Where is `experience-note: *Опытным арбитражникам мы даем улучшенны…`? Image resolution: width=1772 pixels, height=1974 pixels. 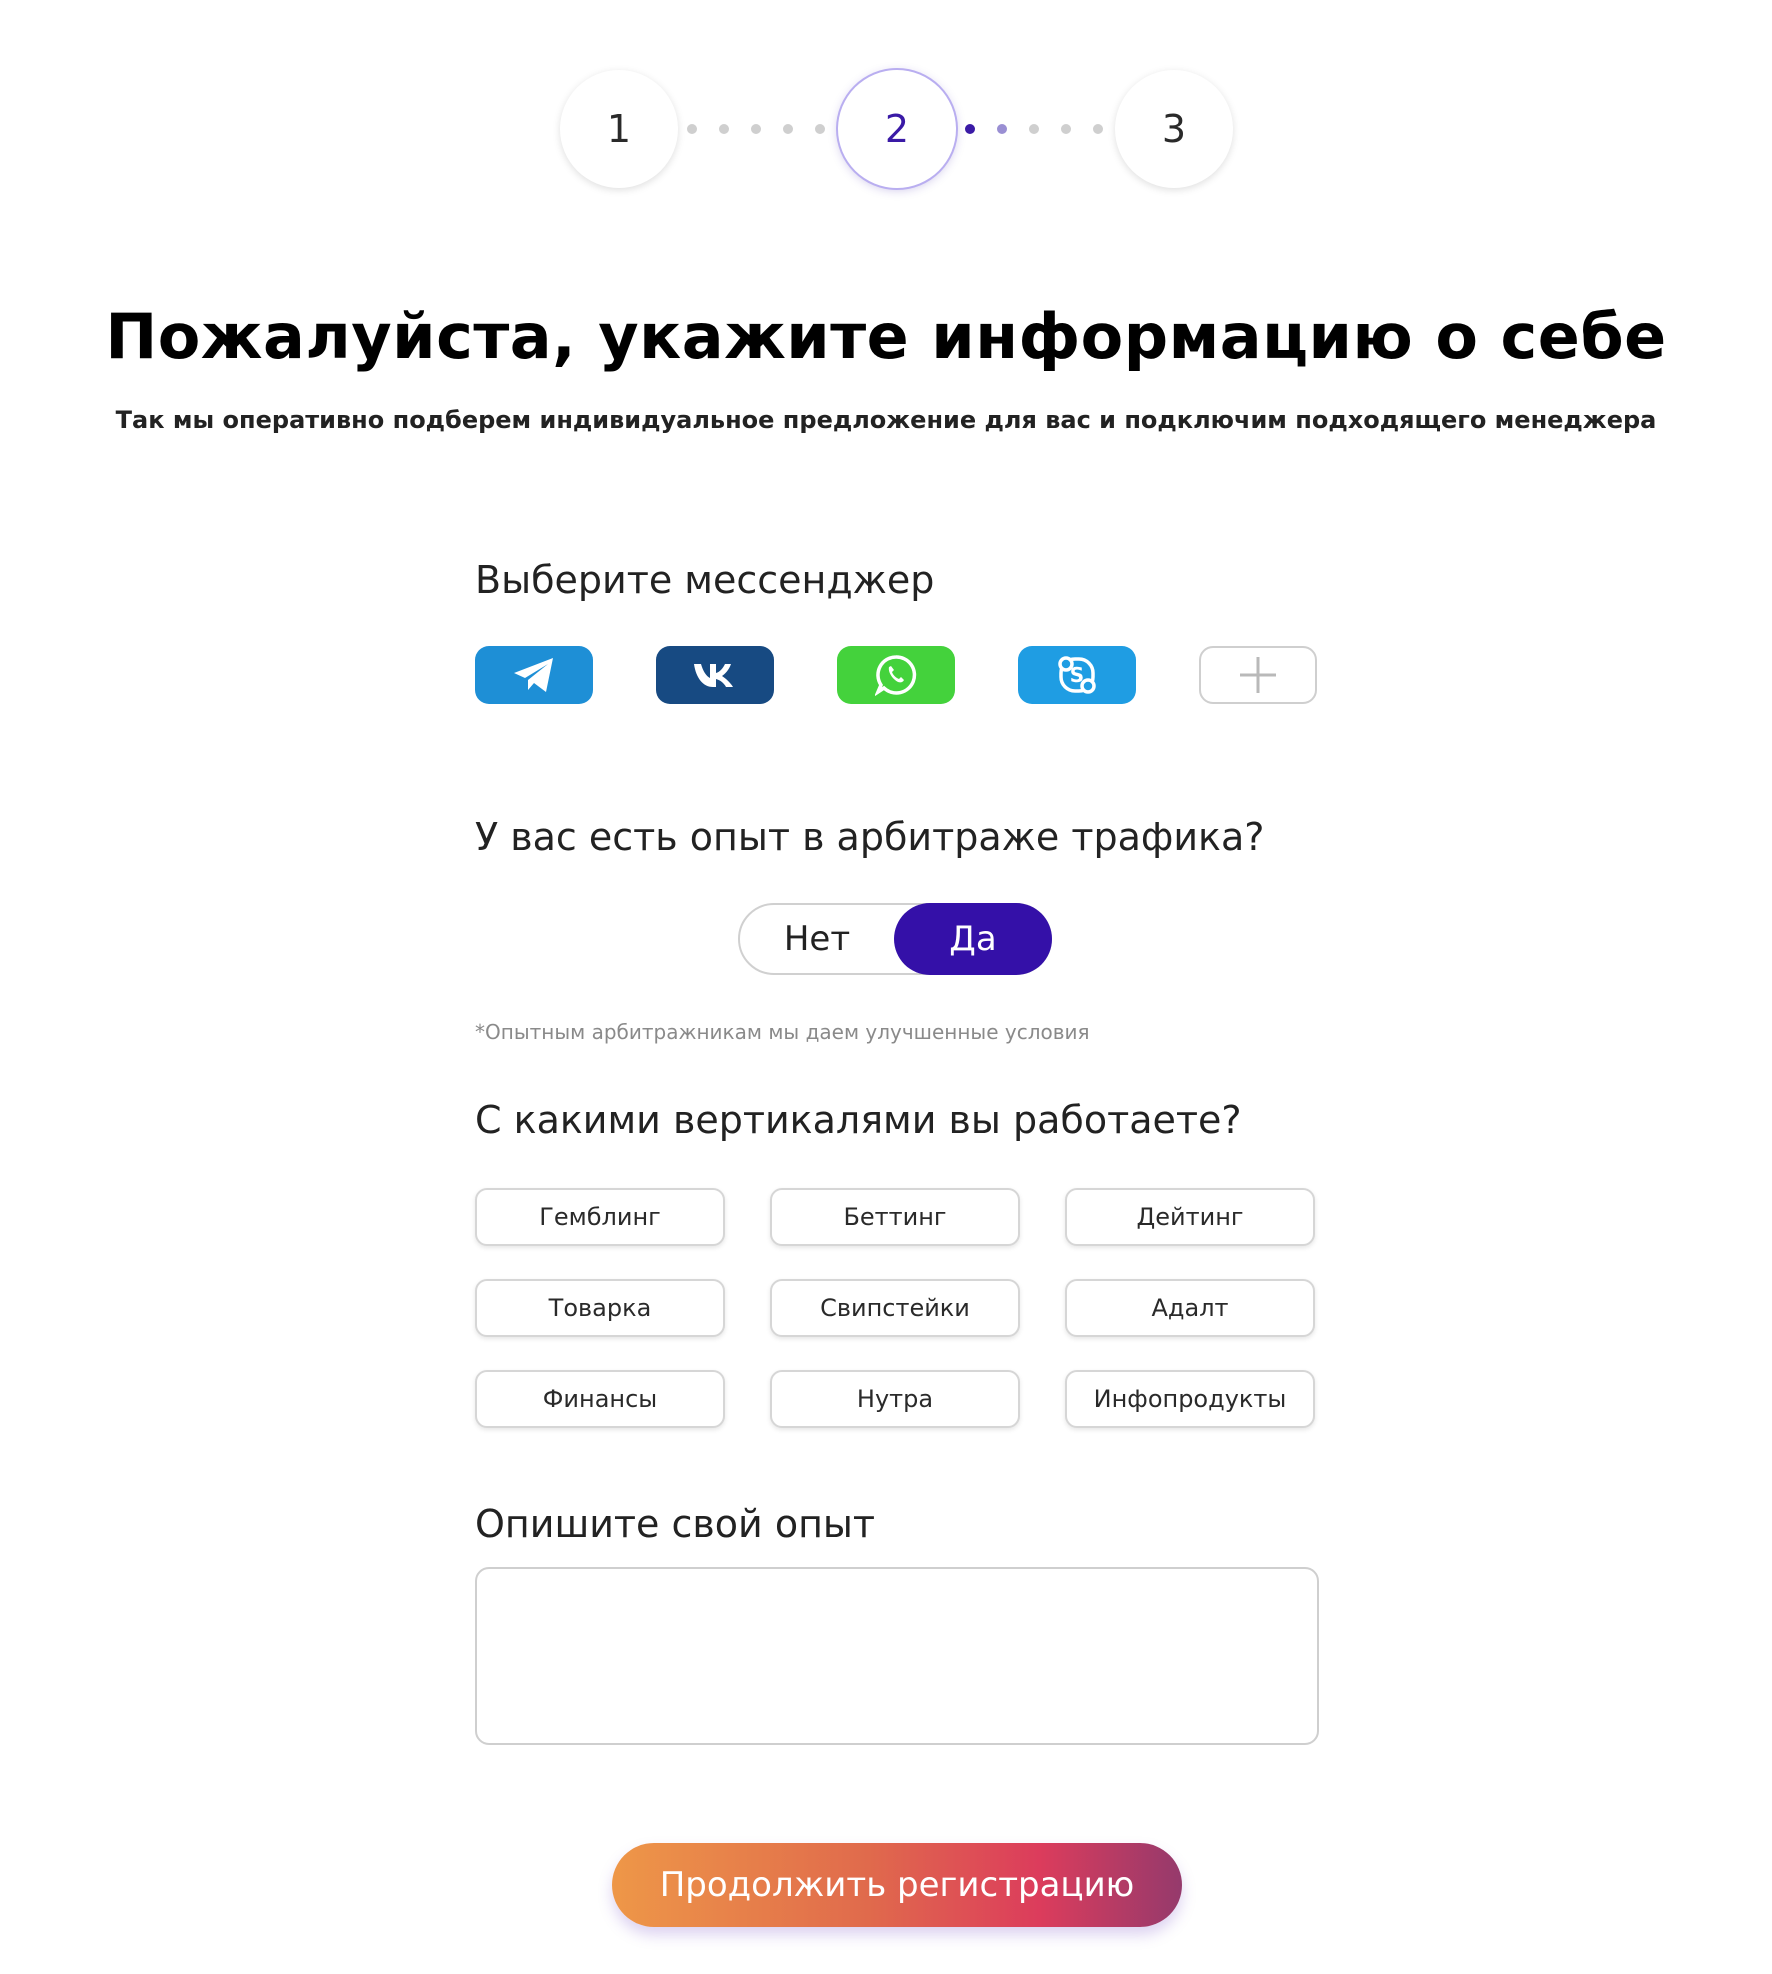
experience-note: *Опытным арбитражникам мы даем улучшенны… is located at coordinates (782, 1032).